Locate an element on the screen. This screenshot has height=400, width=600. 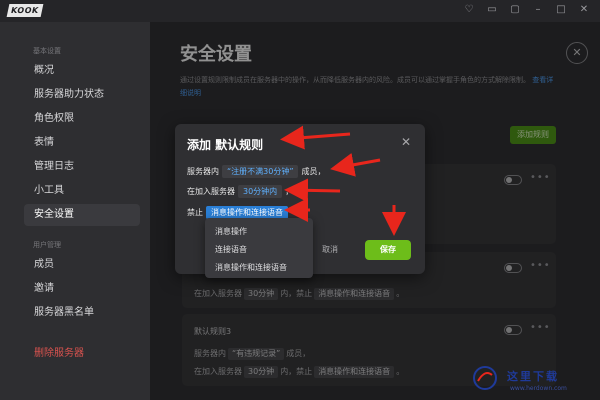
minimize-icon: – is located at coordinates (538, 10).